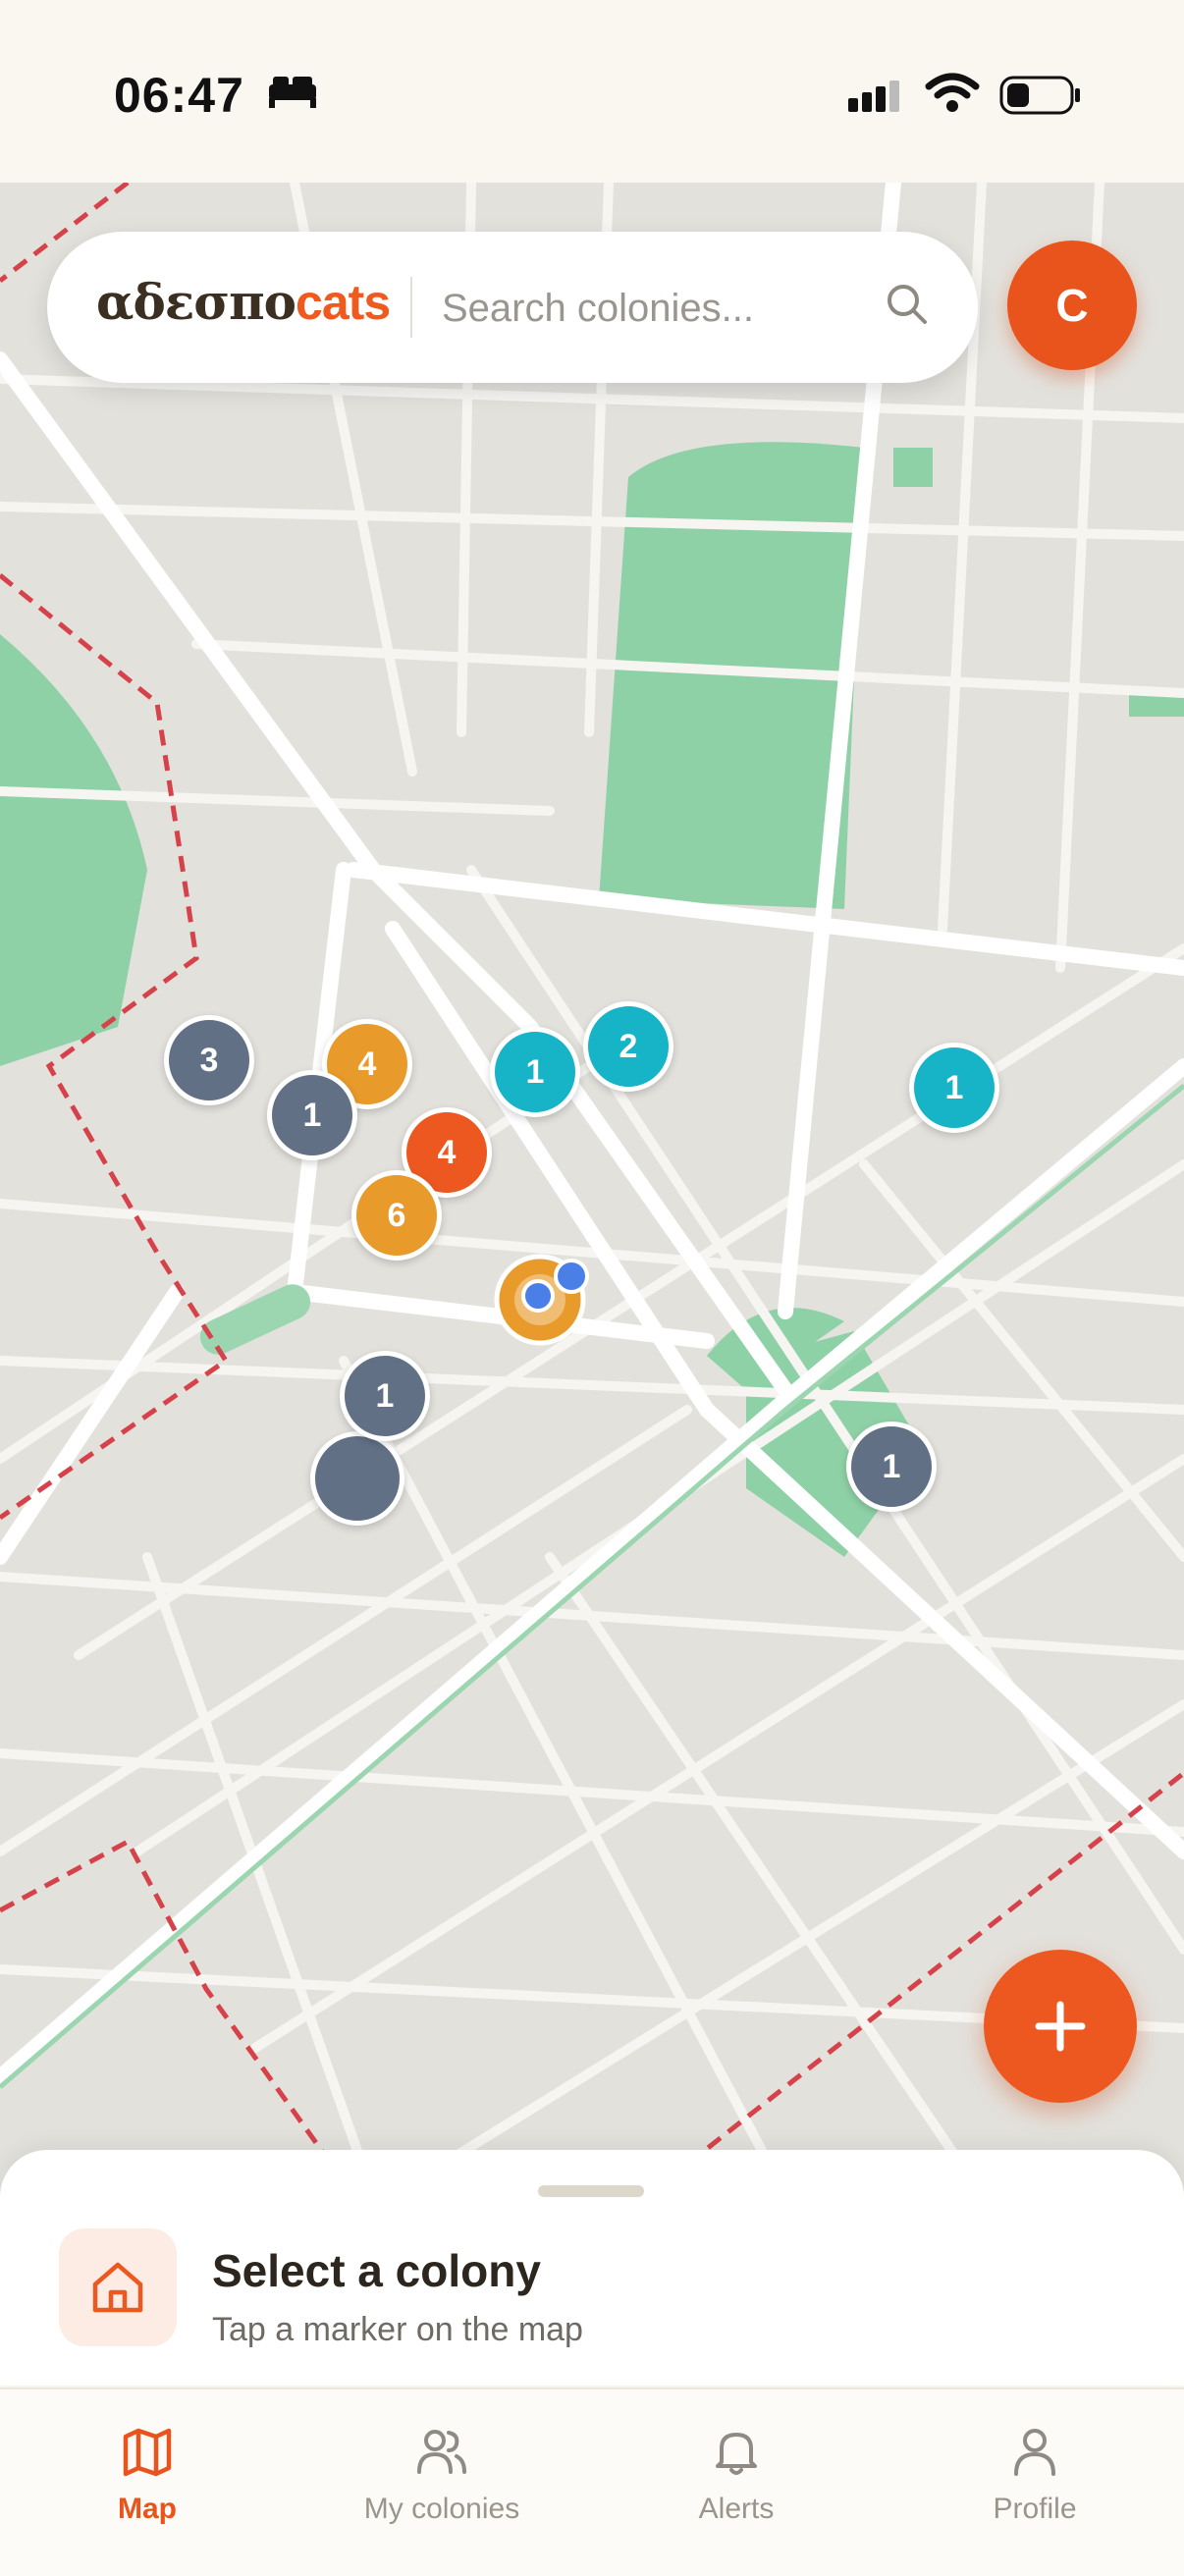 Image resolution: width=1184 pixels, height=2576 pixels. What do you see at coordinates (1034, 2452) in the screenshot?
I see `user-icon` at bounding box center [1034, 2452].